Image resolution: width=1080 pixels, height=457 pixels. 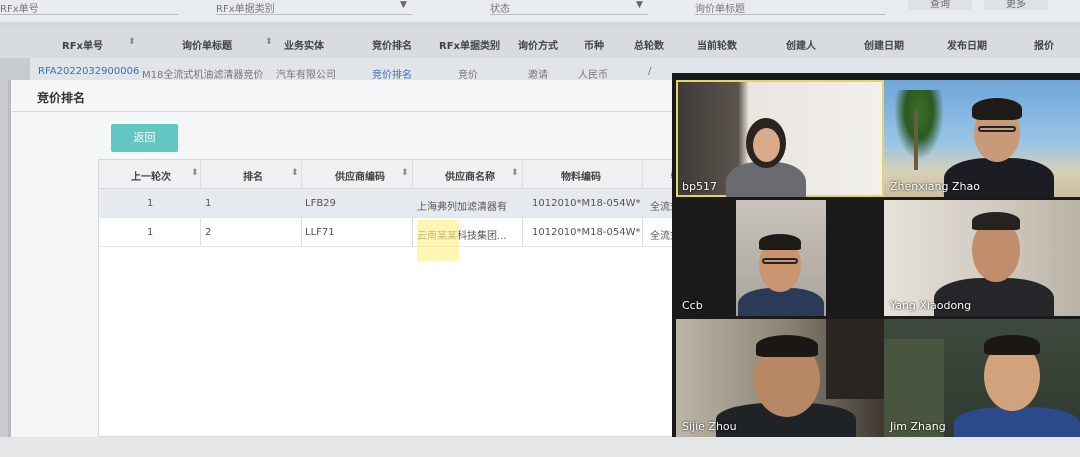 What do you see at coordinates (468, 75) in the screenshot?
I see `row-type: 竞价` at bounding box center [468, 75].